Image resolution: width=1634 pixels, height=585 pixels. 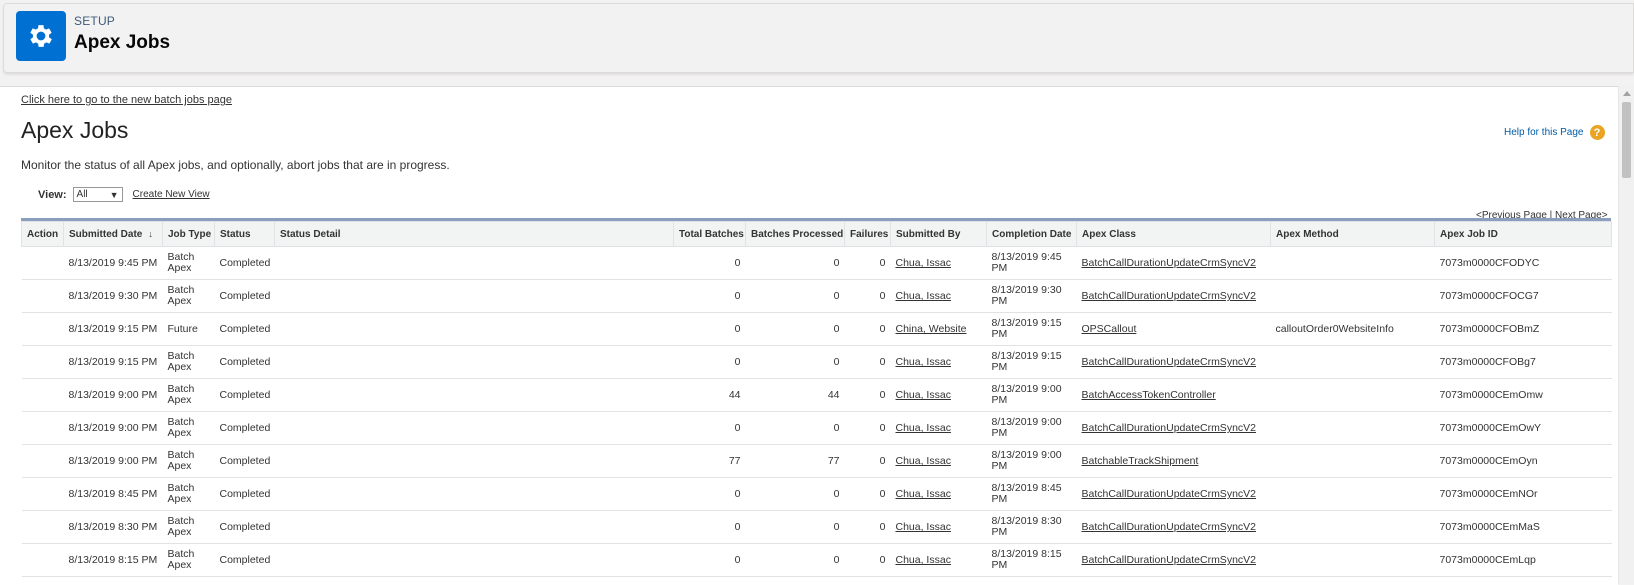 I want to click on scroll-thumb, so click(x=1626, y=140).